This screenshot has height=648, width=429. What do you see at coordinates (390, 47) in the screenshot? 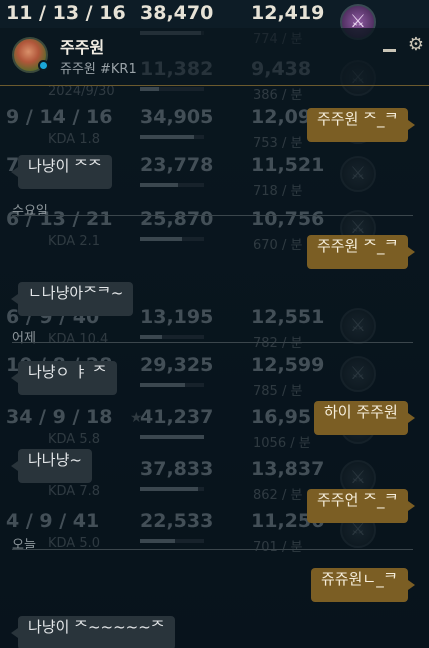
I see `minimize-icon` at bounding box center [390, 47].